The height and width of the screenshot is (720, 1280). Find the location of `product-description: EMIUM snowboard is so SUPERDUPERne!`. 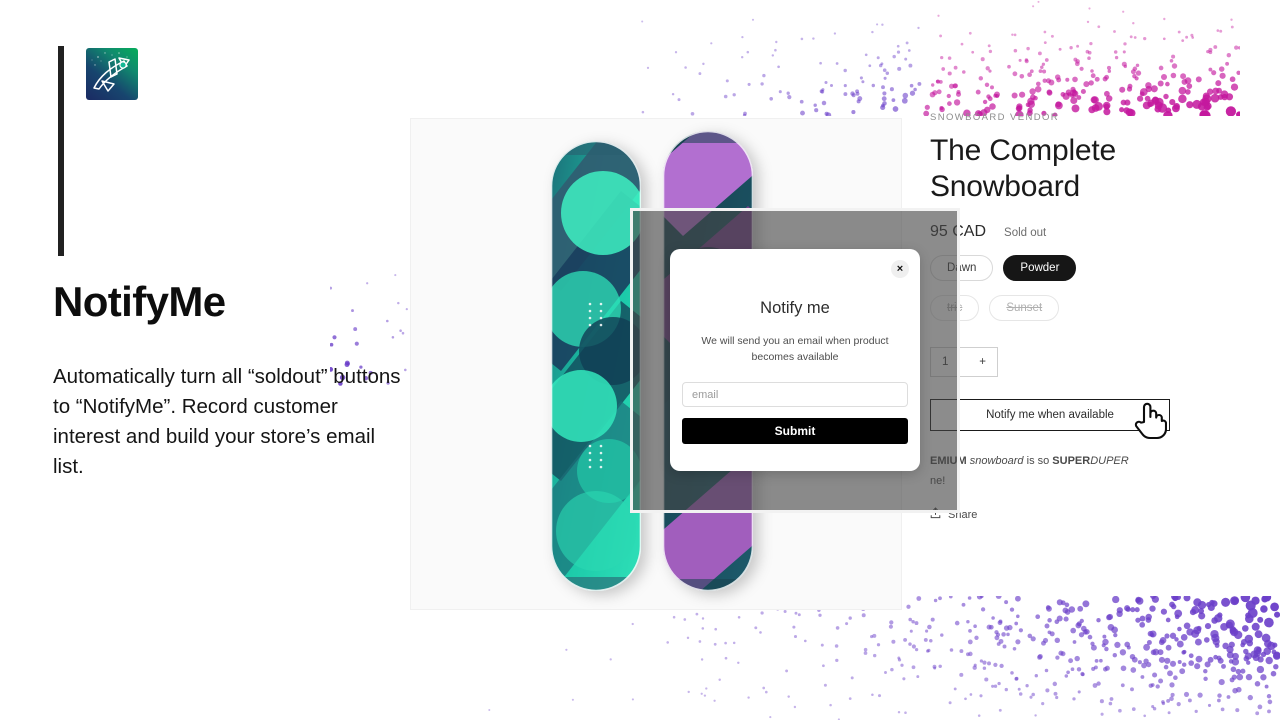

product-description: EMIUM snowboard is so SUPERDUPERne! is located at coordinates (1055, 471).